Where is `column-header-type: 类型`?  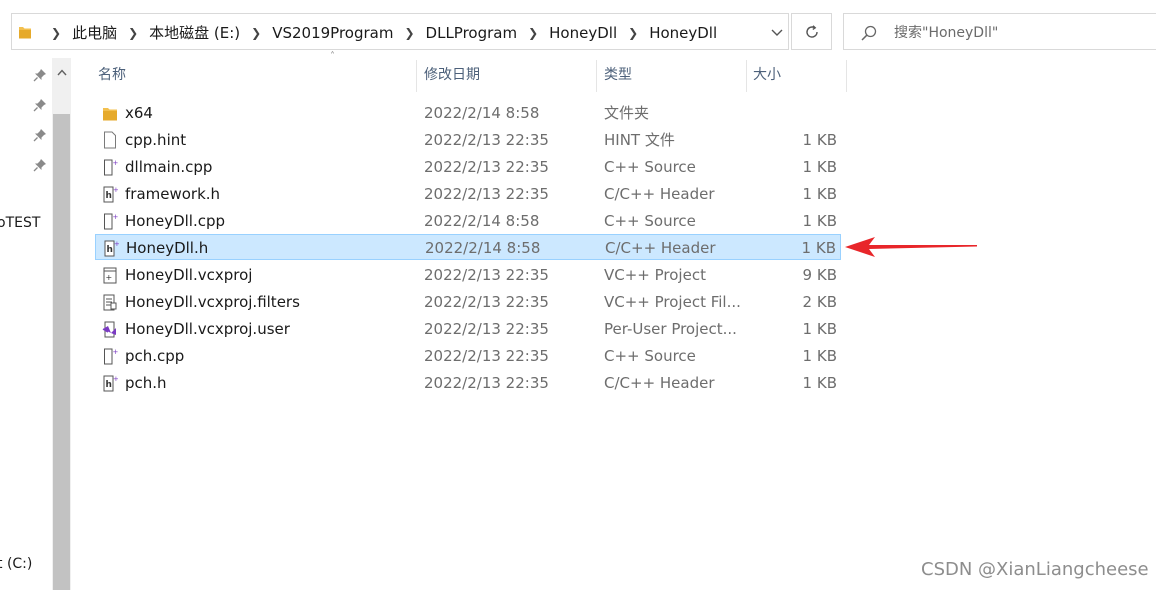
column-header-type: 类型 is located at coordinates (618, 75).